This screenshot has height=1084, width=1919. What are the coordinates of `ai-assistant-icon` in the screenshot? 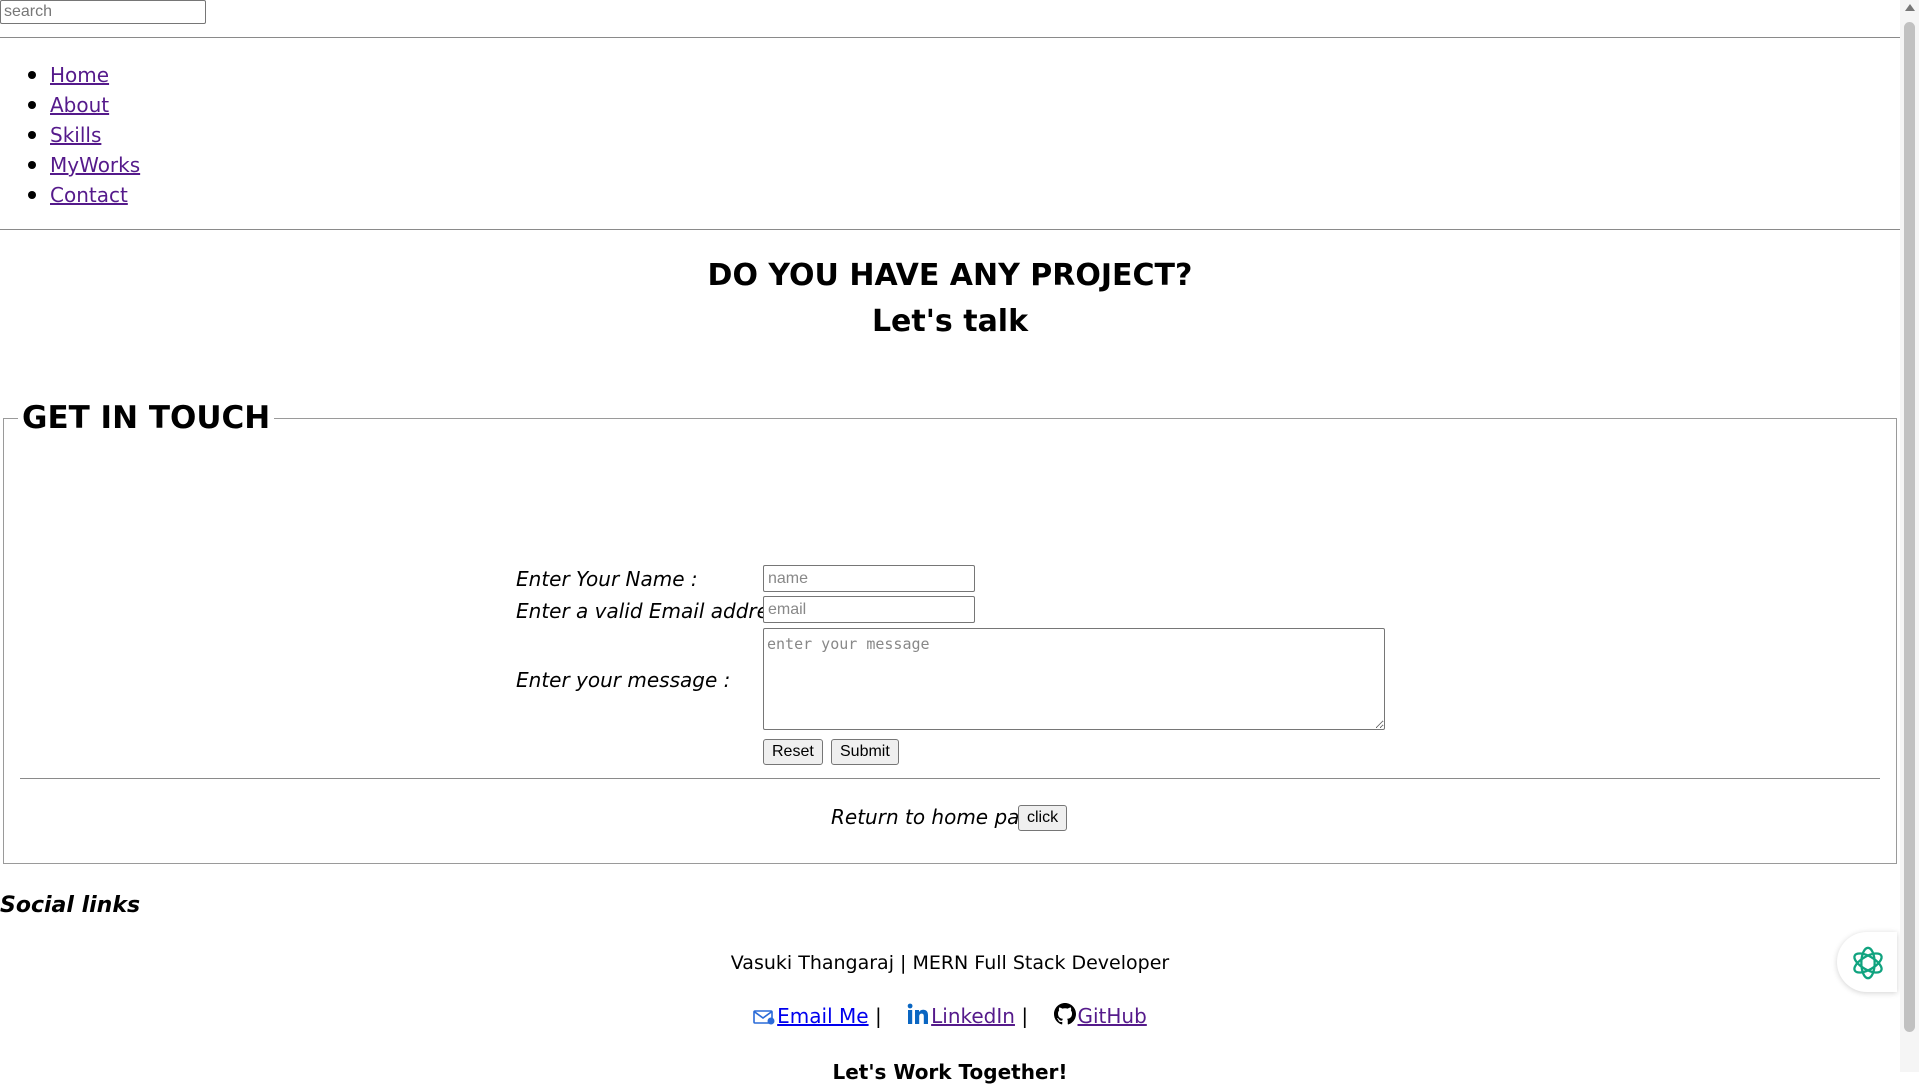 It's located at (1868, 965).